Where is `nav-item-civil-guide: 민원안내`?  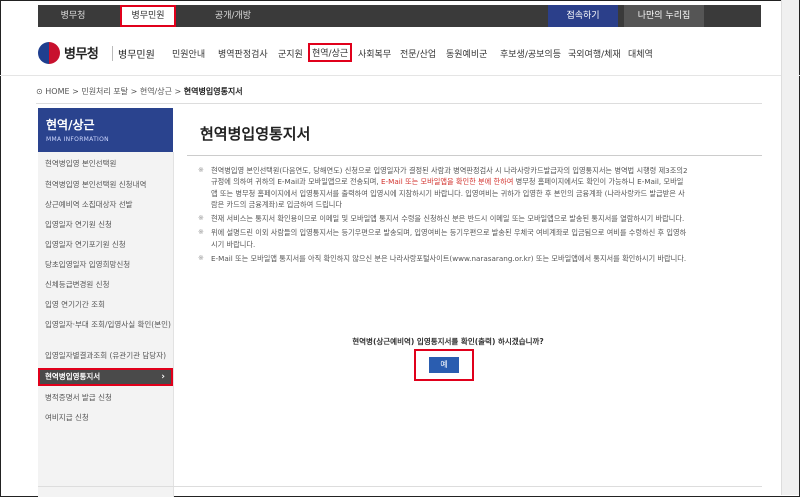 nav-item-civil-guide: 민원안내 is located at coordinates (188, 53).